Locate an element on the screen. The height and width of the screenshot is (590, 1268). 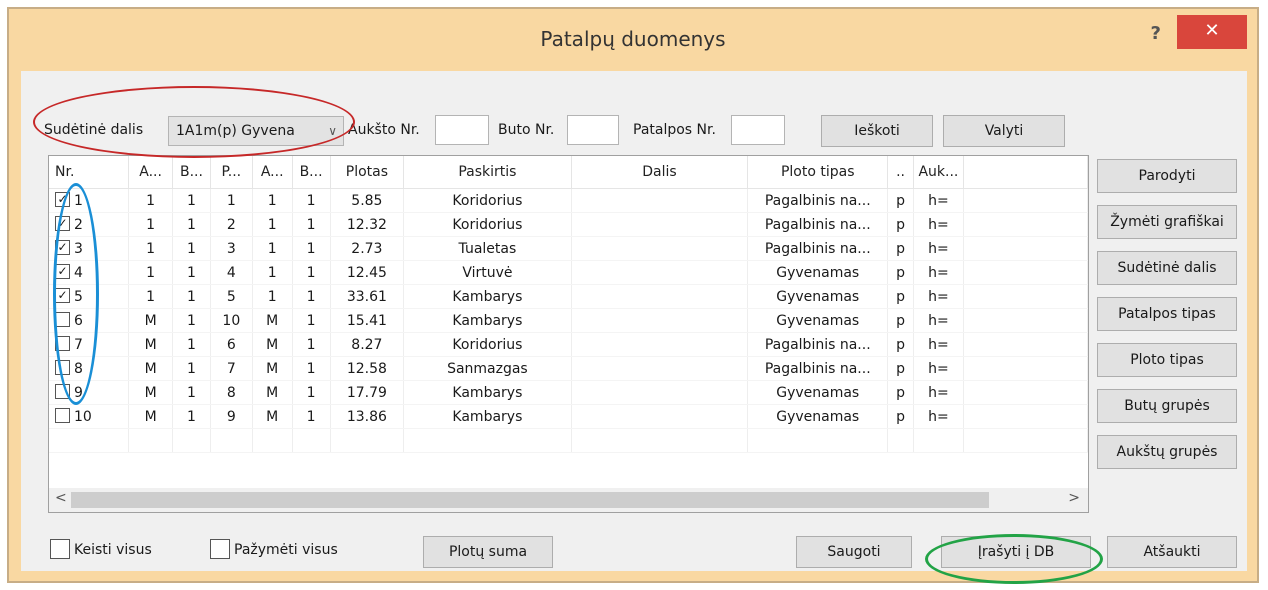
scroll-left-icon: < is located at coordinates (61, 498).